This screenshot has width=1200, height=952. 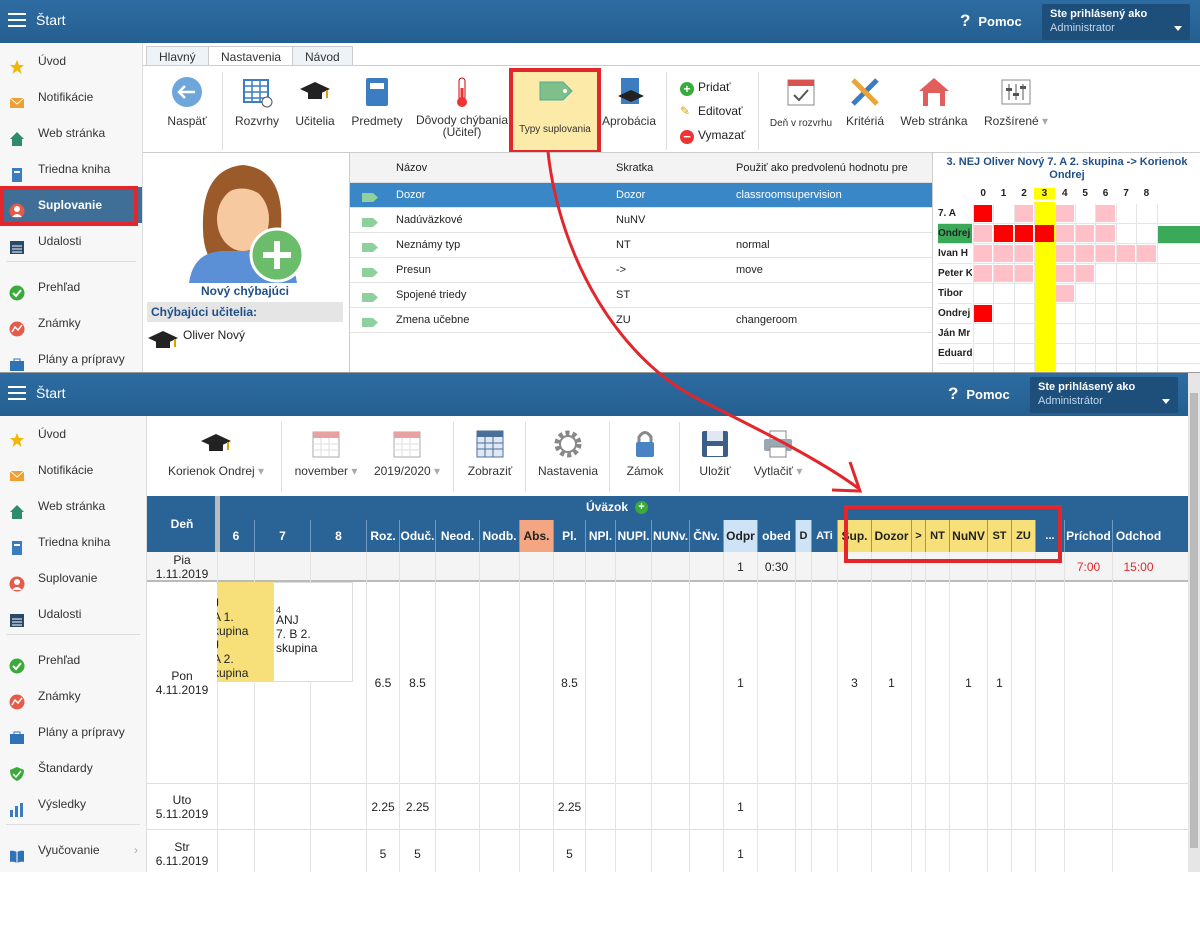 I want to click on red-arrow, so click(x=704, y=322).